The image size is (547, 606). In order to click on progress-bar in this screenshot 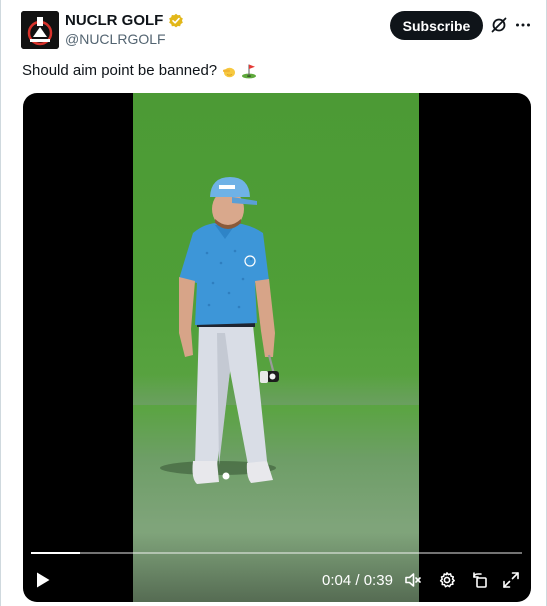, I will do `click(276, 553)`.